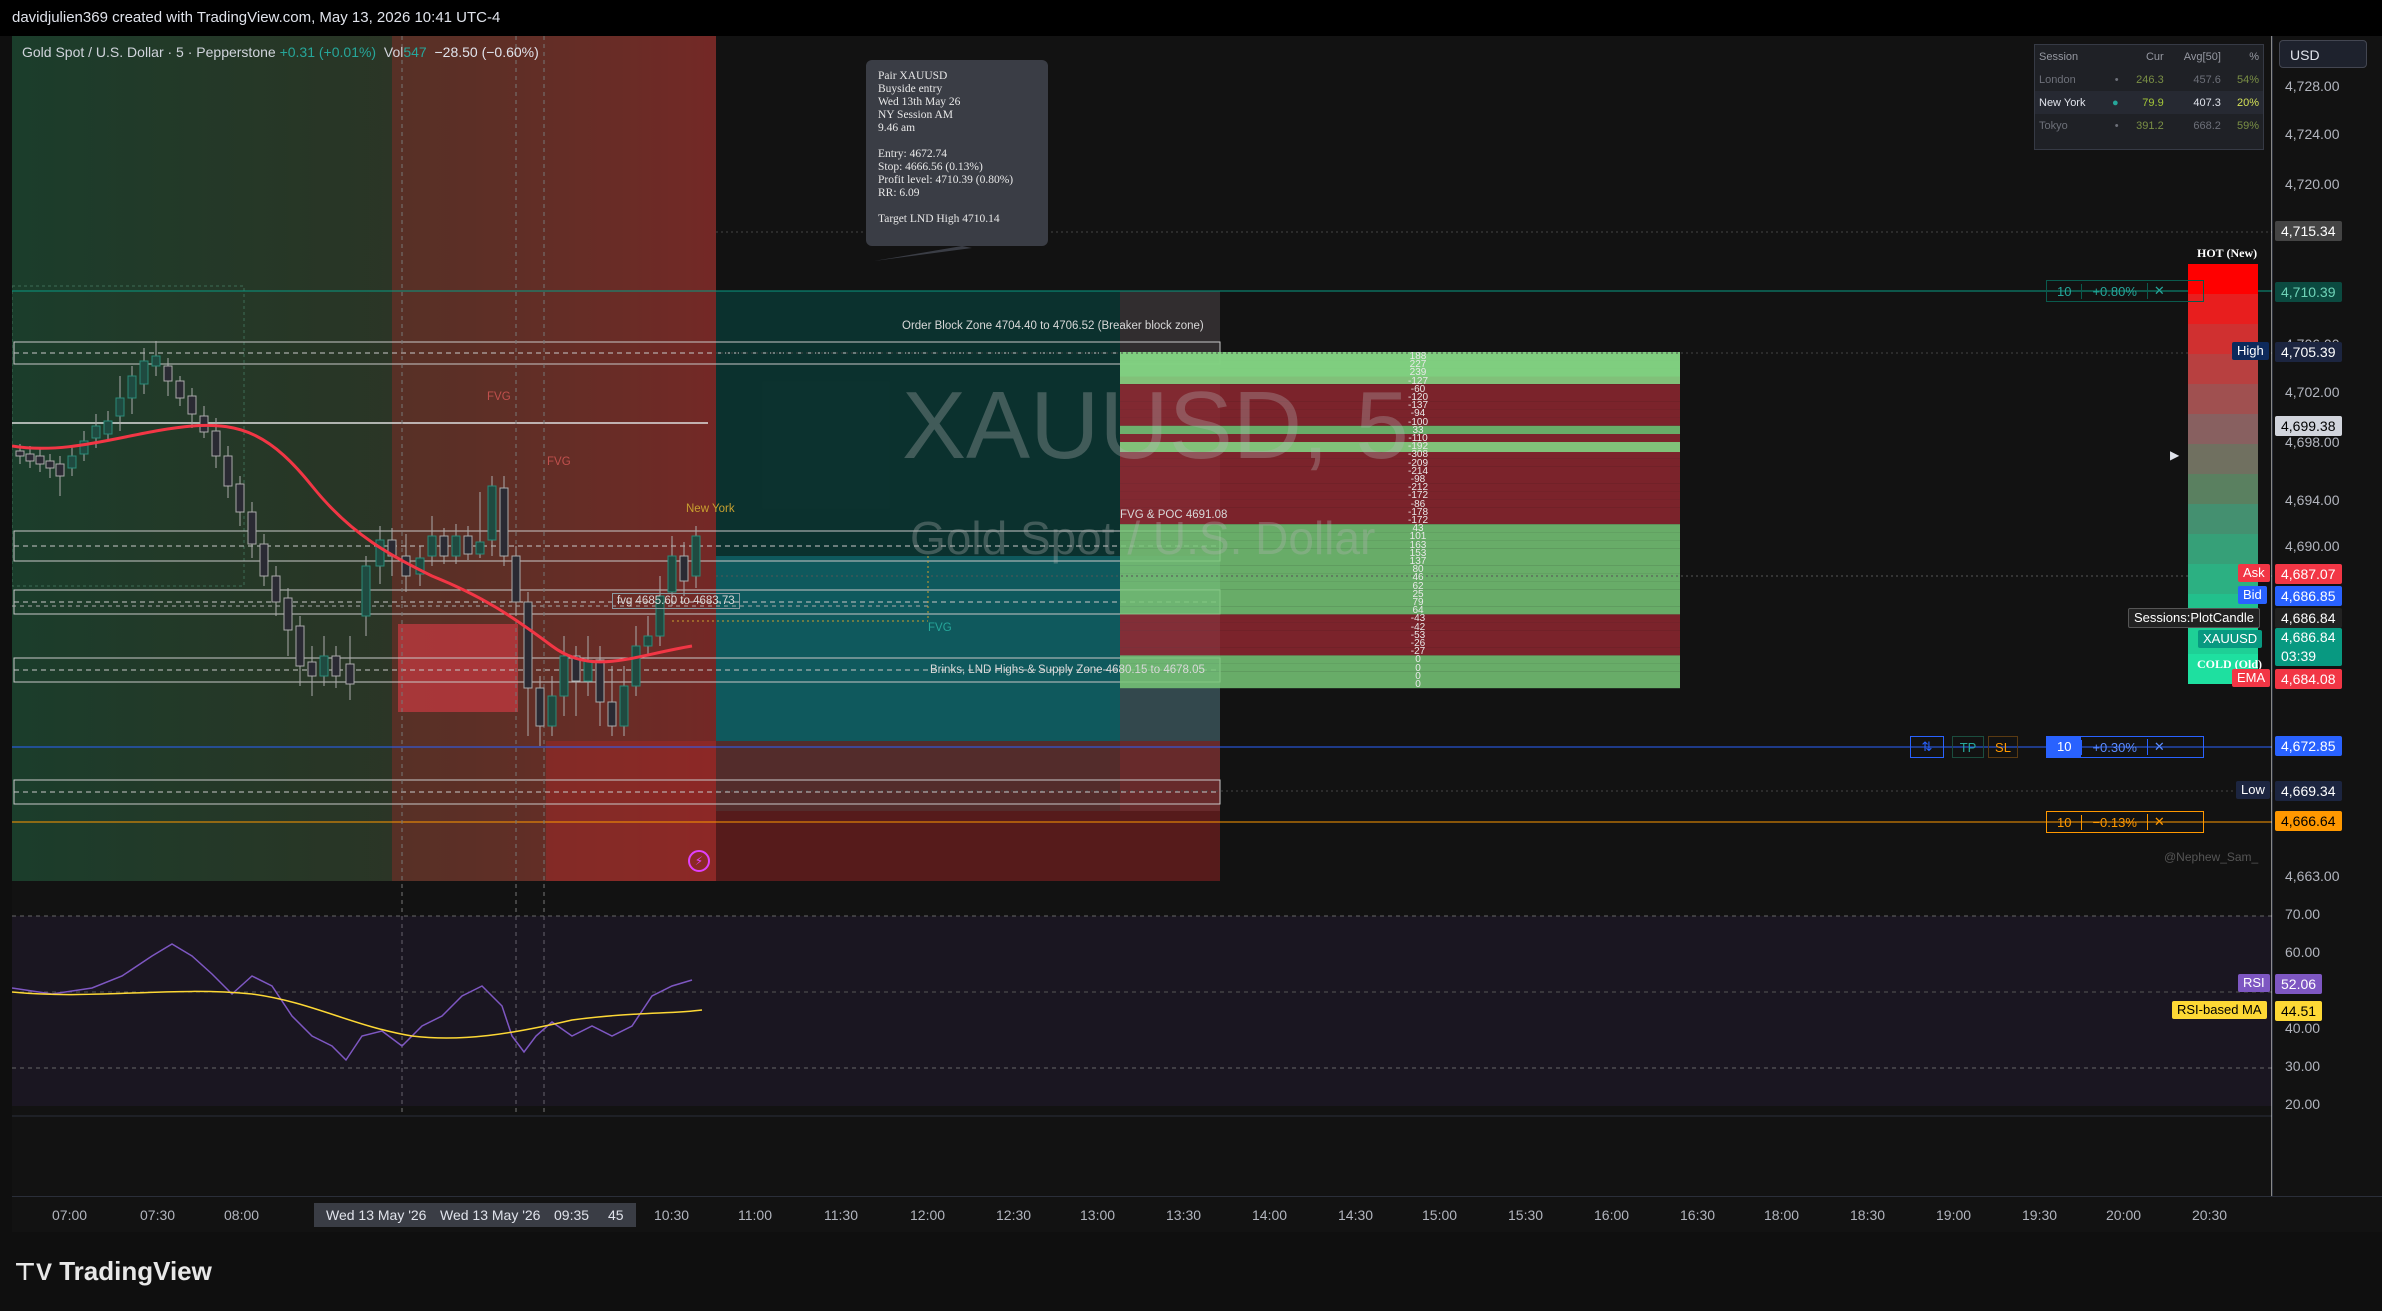 This screenshot has height=1311, width=2382. Describe the element at coordinates (2219, 1010) in the screenshot. I see `rsi-ma-label: RSI-based MA` at that location.